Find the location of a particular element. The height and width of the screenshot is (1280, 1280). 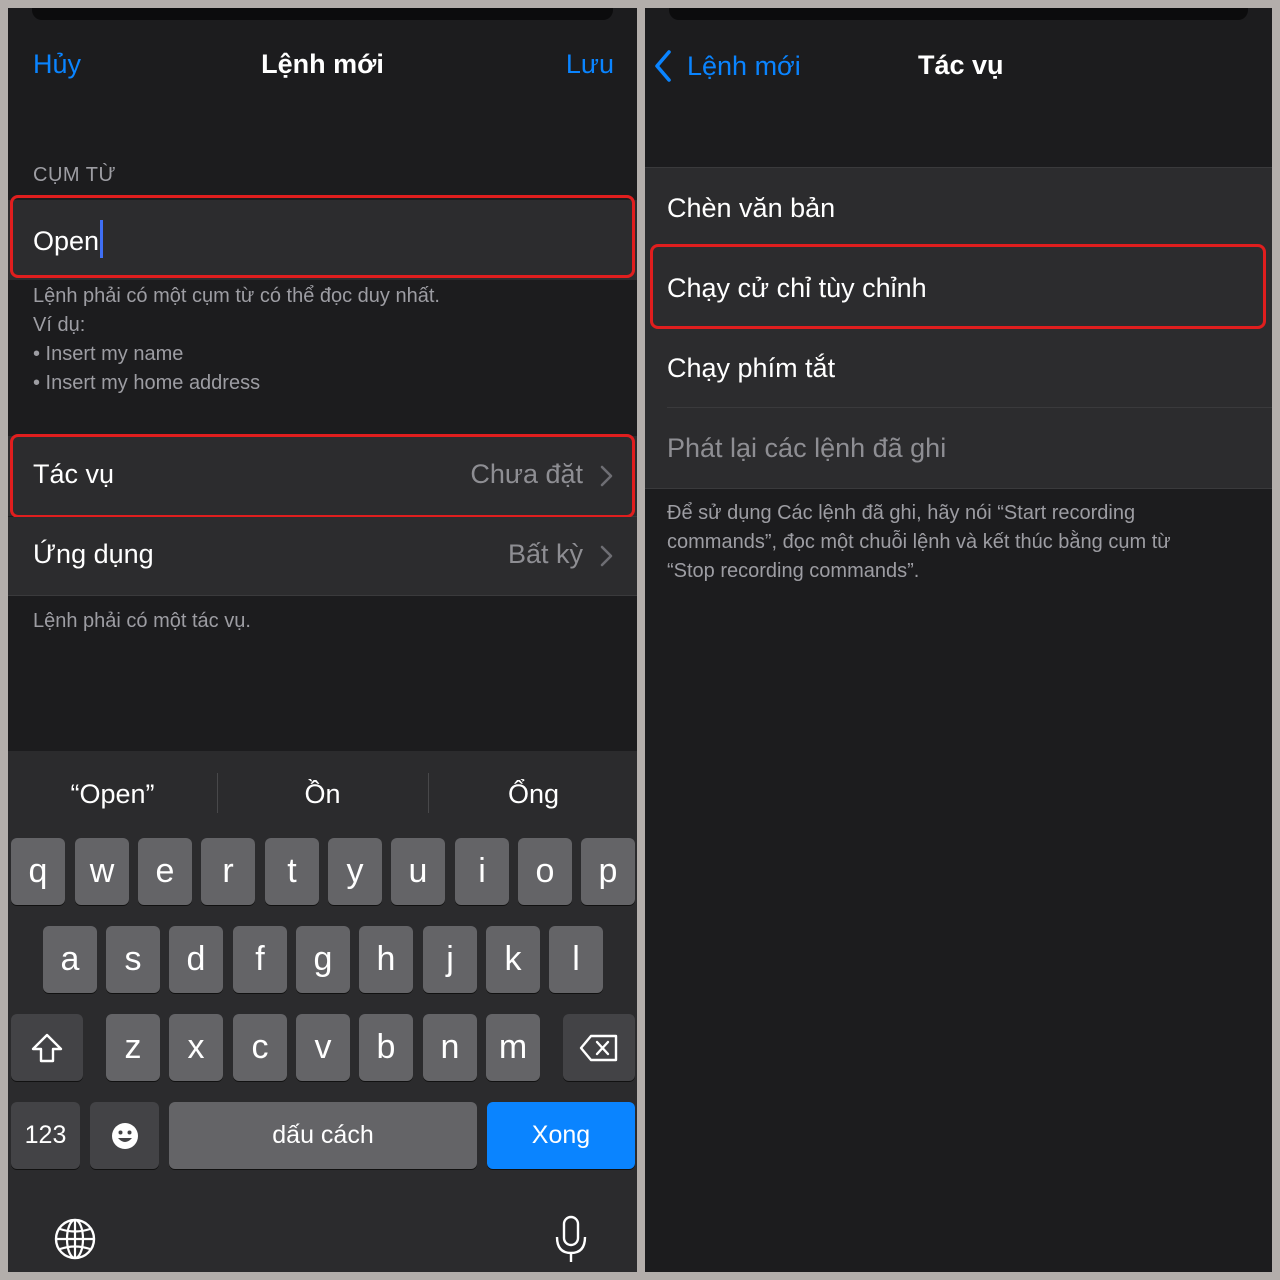

suggestion-3: Ổng is located at coordinates (533, 794).